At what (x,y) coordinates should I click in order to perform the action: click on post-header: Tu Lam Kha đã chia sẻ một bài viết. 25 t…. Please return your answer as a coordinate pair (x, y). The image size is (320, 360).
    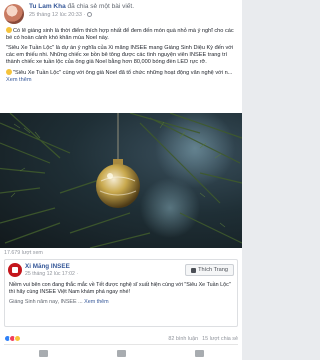
    Looking at the image, I should click on (121, 14).